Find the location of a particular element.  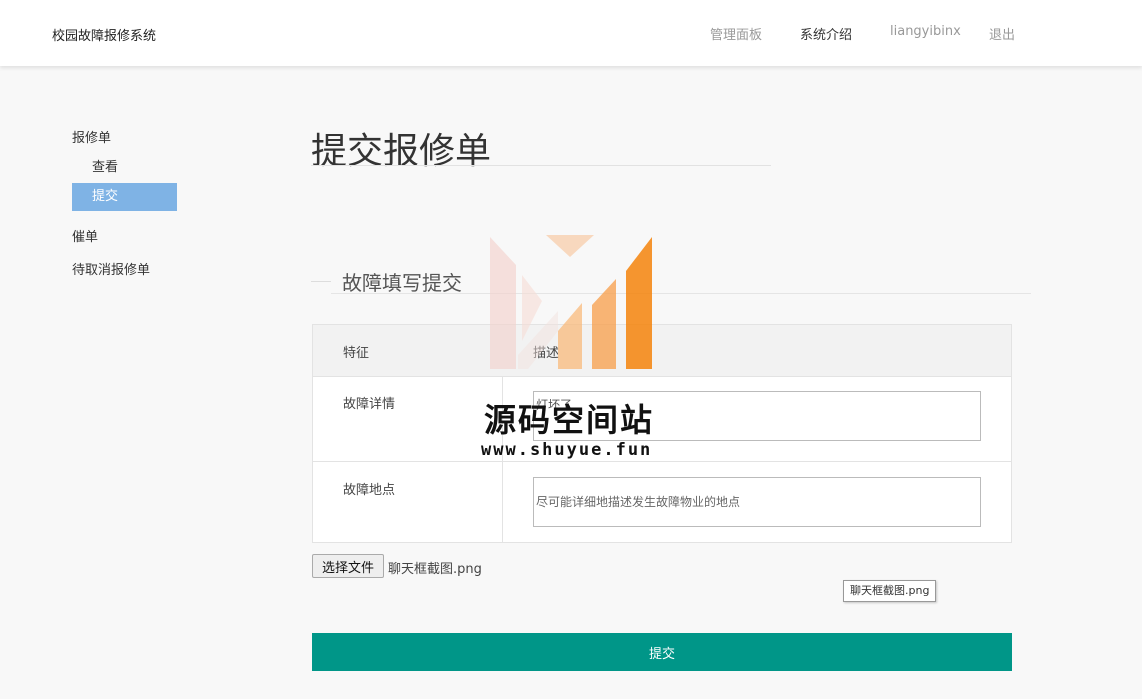

sidebar-item-submit: 提交 is located at coordinates (124, 197).